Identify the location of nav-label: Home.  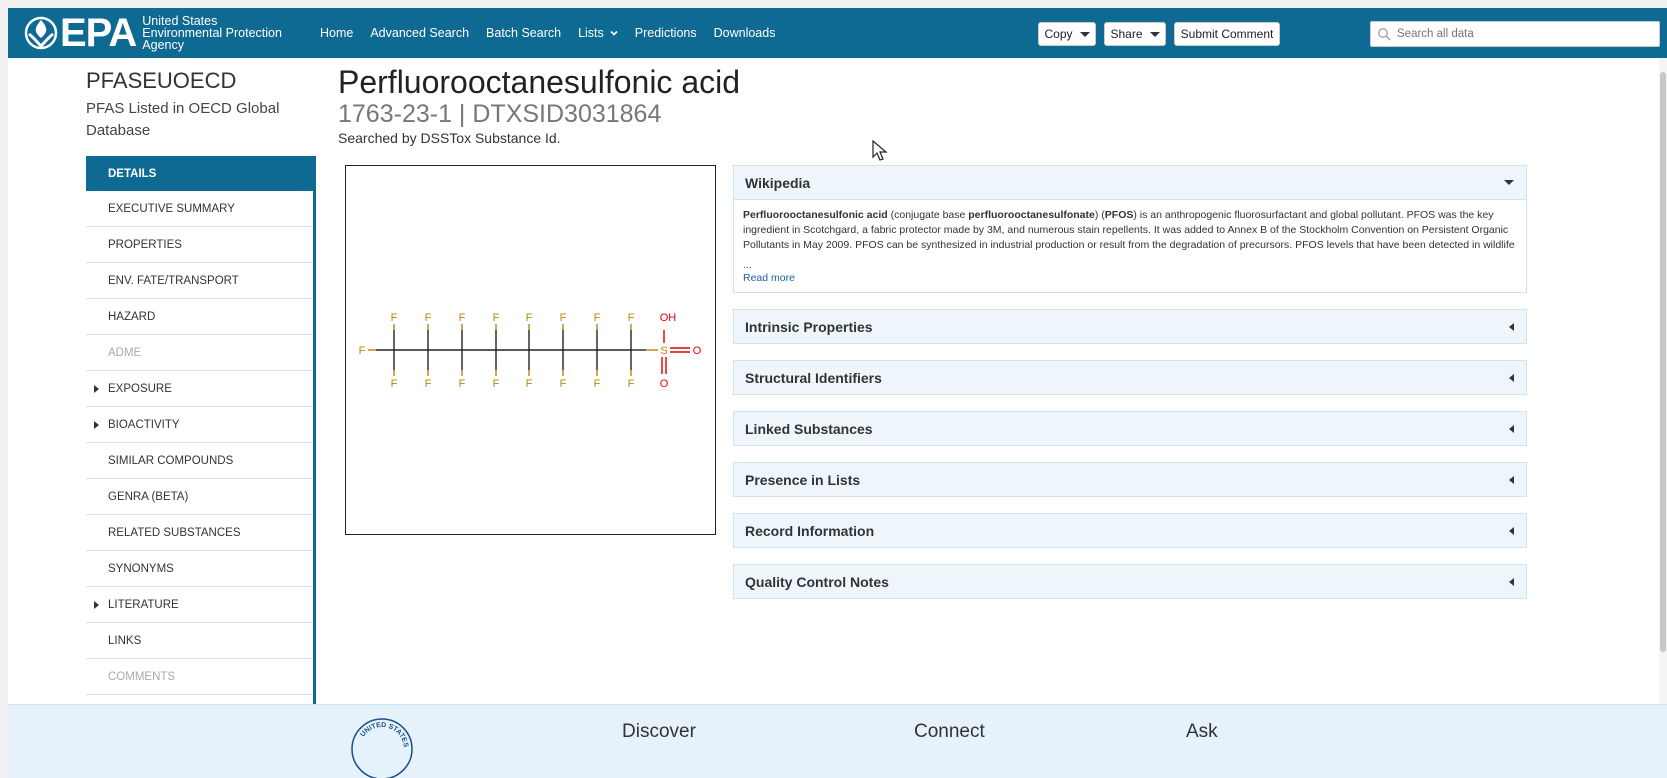
(337, 33).